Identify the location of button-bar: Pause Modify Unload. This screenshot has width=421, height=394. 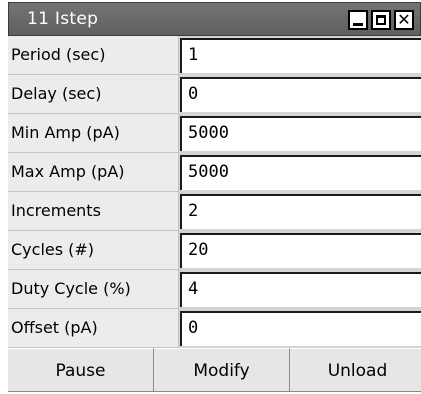
(214, 370).